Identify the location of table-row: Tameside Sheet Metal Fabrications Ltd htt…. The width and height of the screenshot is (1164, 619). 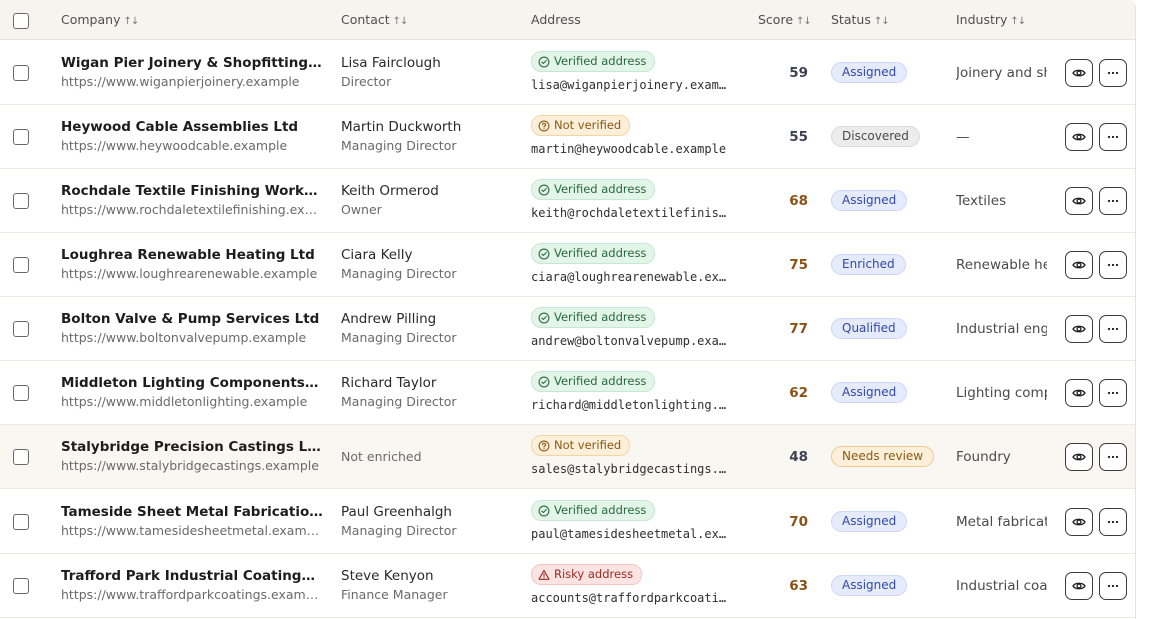
(567, 522).